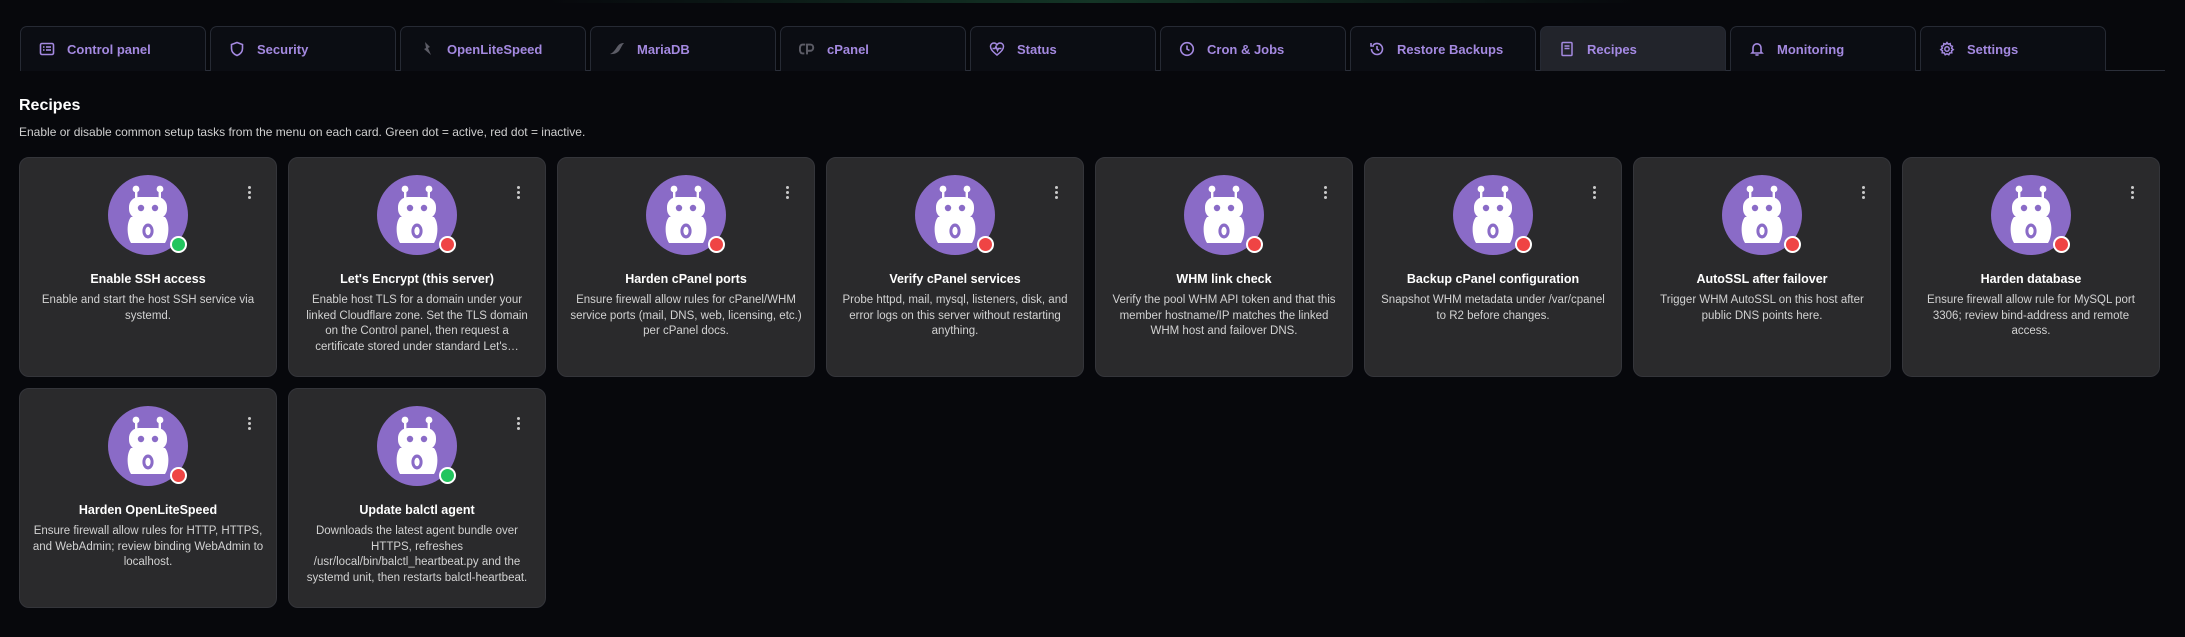  I want to click on shield-icon, so click(237, 49).